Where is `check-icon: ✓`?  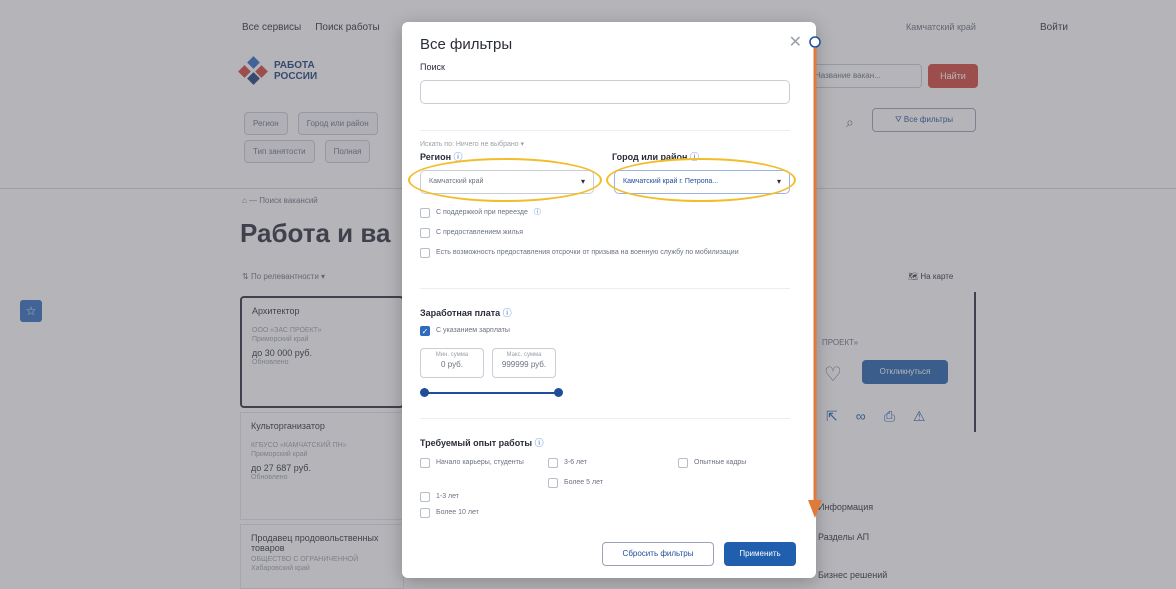 check-icon: ✓ is located at coordinates (425, 331).